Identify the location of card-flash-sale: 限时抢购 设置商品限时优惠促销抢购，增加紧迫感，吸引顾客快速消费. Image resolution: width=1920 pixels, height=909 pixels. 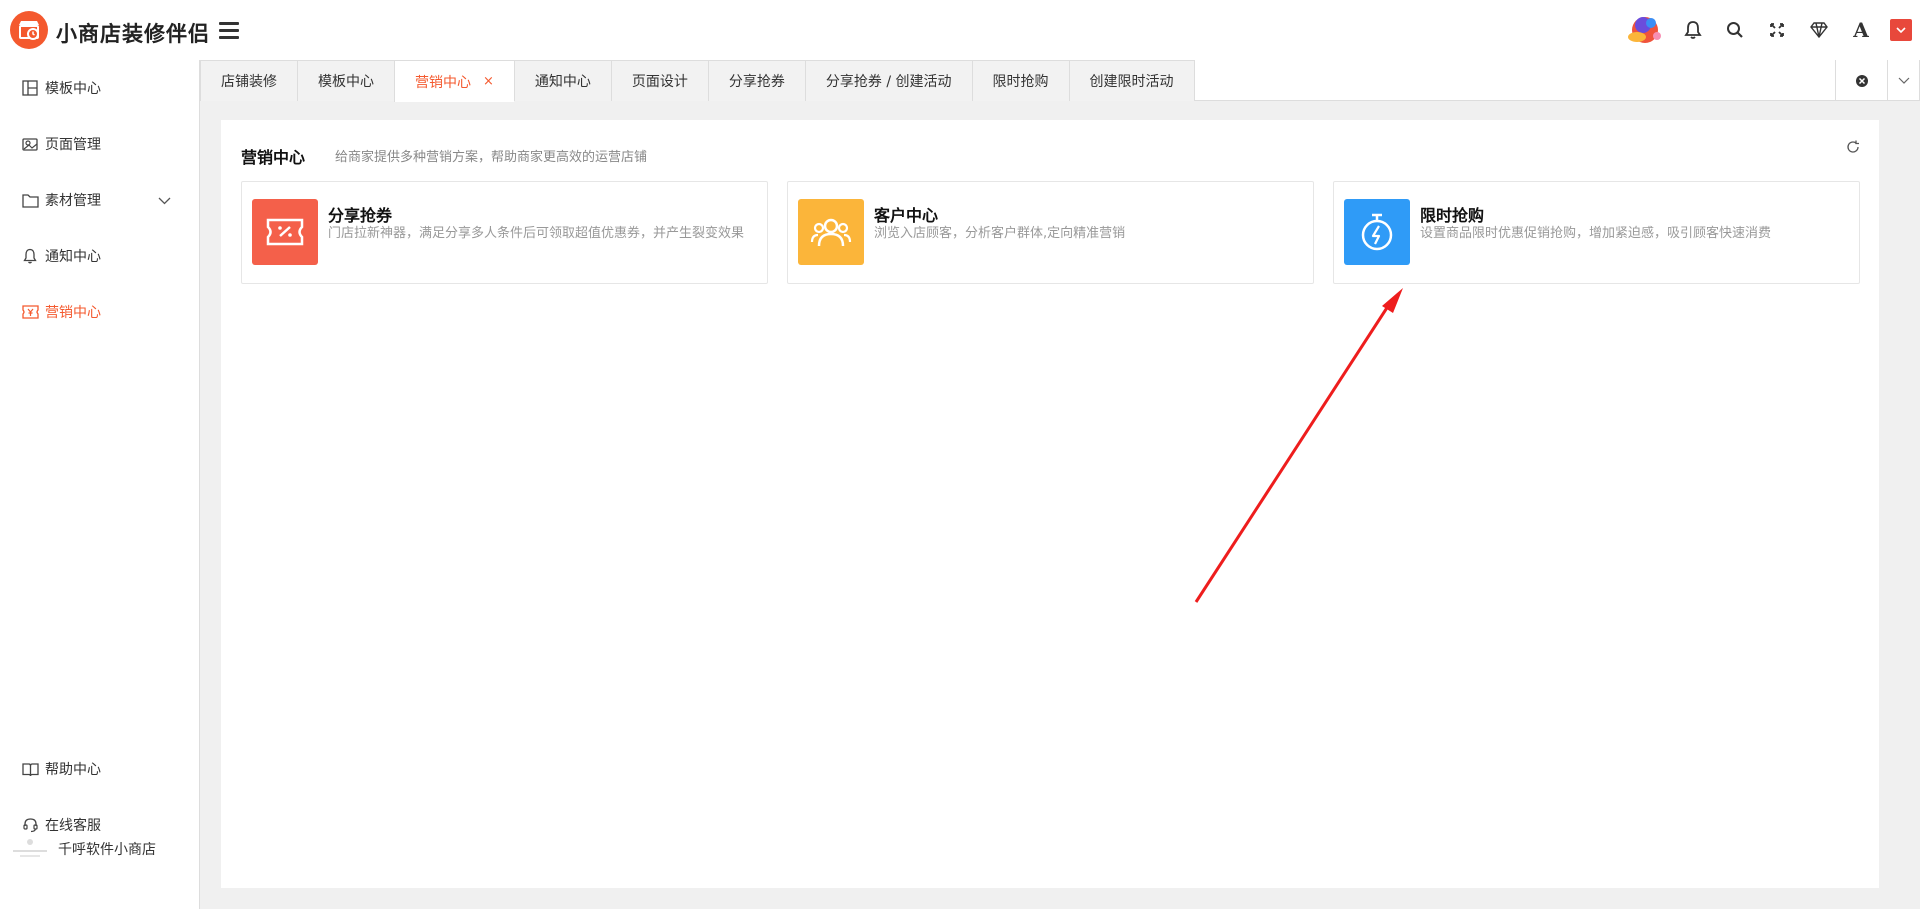
(1596, 232).